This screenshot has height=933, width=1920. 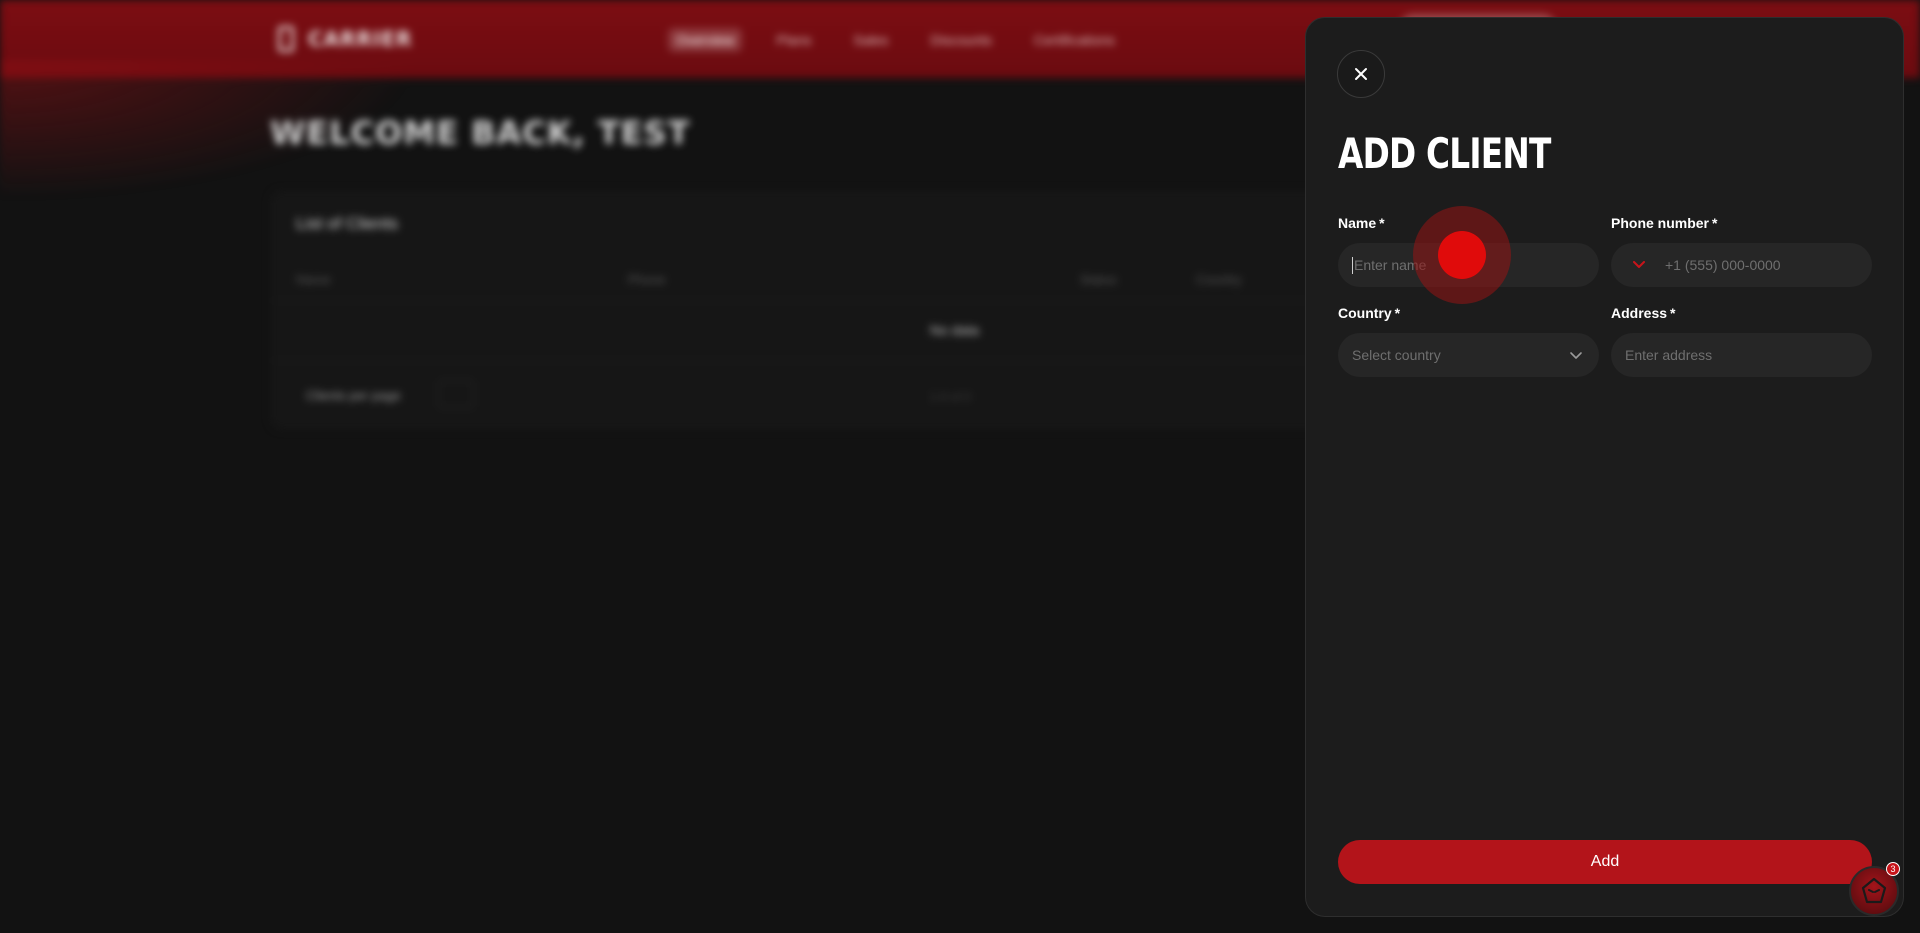 What do you see at coordinates (1462, 255) in the screenshot?
I see `click-indicator-dot` at bounding box center [1462, 255].